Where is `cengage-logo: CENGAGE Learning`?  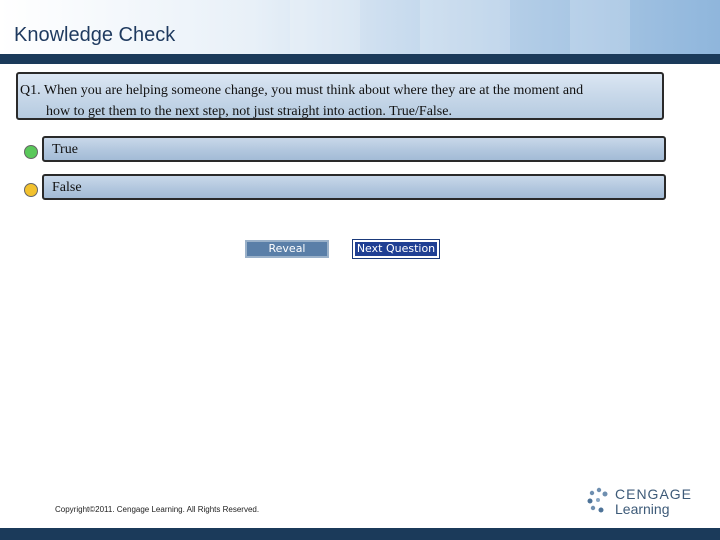 cengage-logo: CENGAGE Learning is located at coordinates (640, 503).